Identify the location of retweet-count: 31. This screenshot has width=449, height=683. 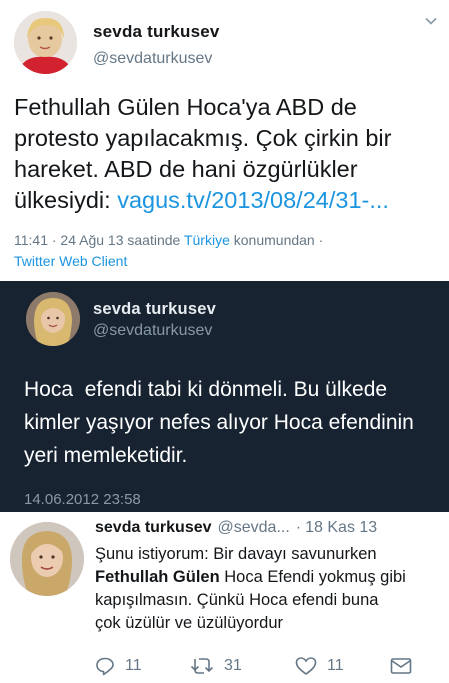
(233, 665).